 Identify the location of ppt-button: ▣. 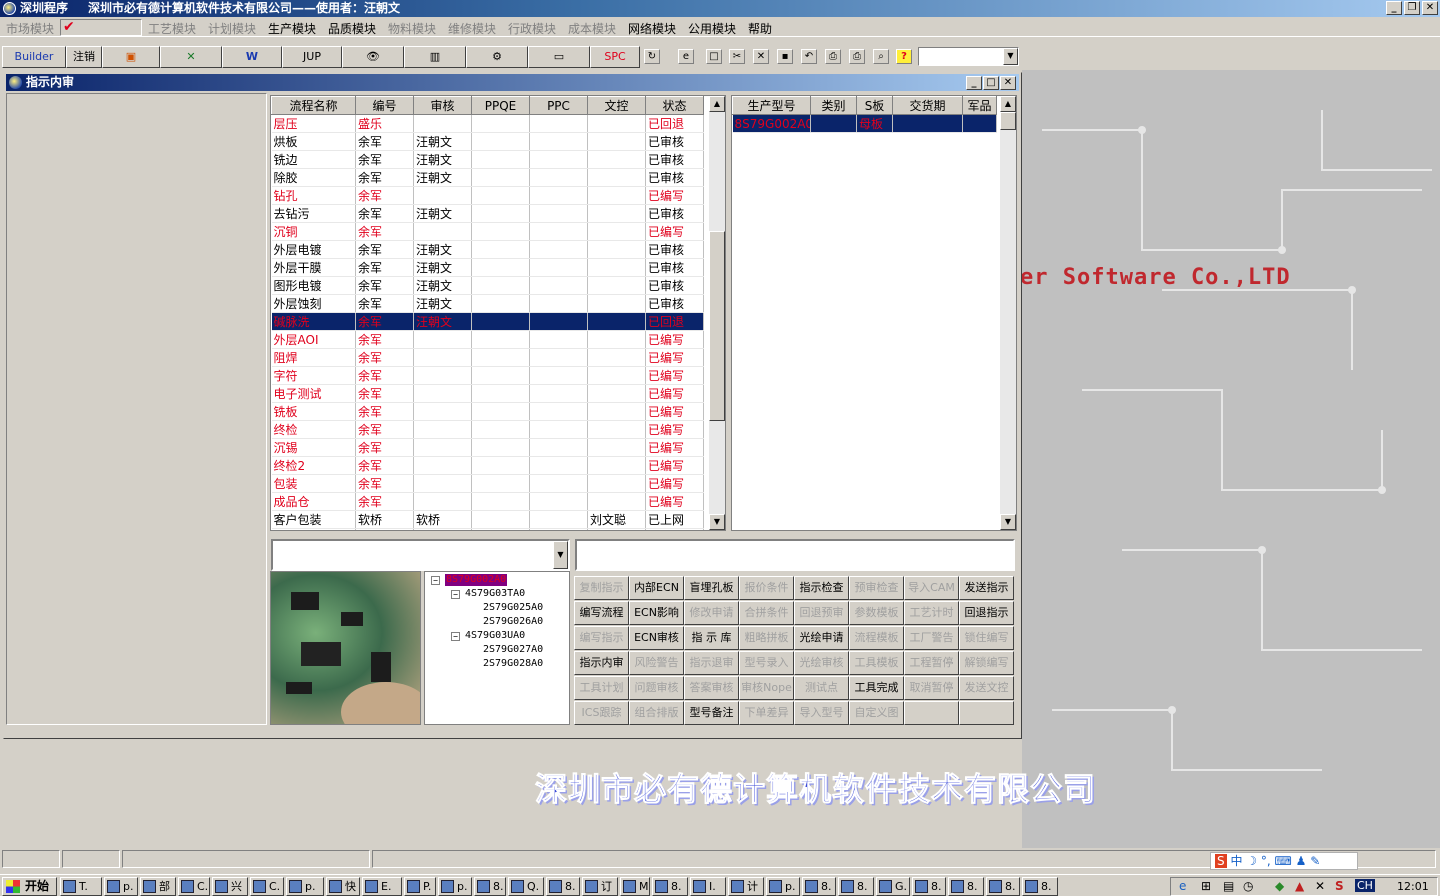
(131, 57).